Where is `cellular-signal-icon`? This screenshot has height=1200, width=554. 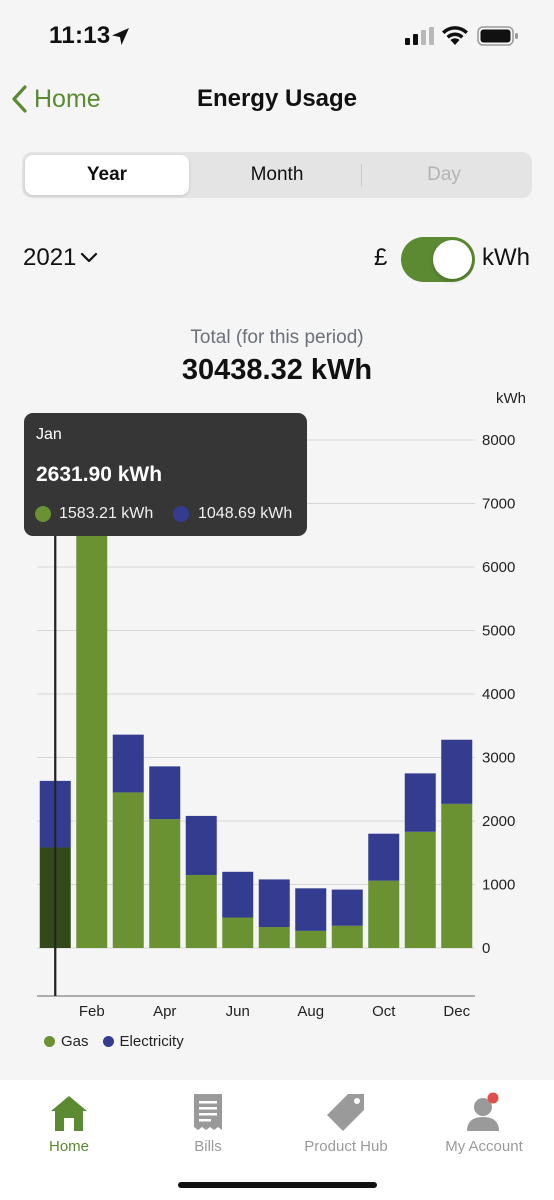 cellular-signal-icon is located at coordinates (419, 36).